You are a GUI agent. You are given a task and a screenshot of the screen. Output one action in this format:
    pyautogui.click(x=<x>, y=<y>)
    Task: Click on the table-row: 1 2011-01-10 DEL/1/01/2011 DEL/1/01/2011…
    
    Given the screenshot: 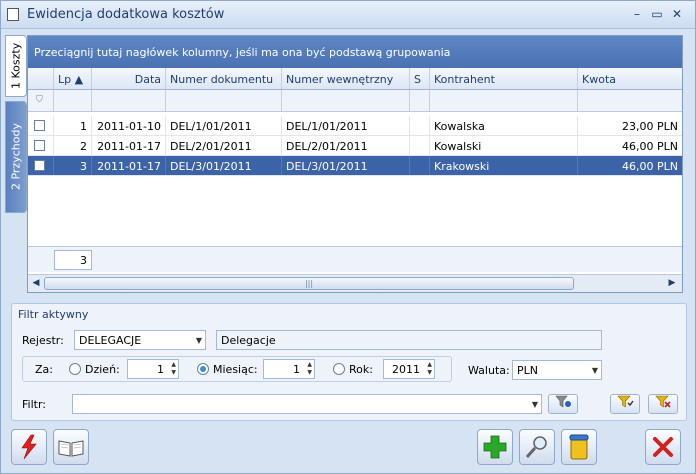 What is the action you would take?
    pyautogui.click(x=355, y=126)
    